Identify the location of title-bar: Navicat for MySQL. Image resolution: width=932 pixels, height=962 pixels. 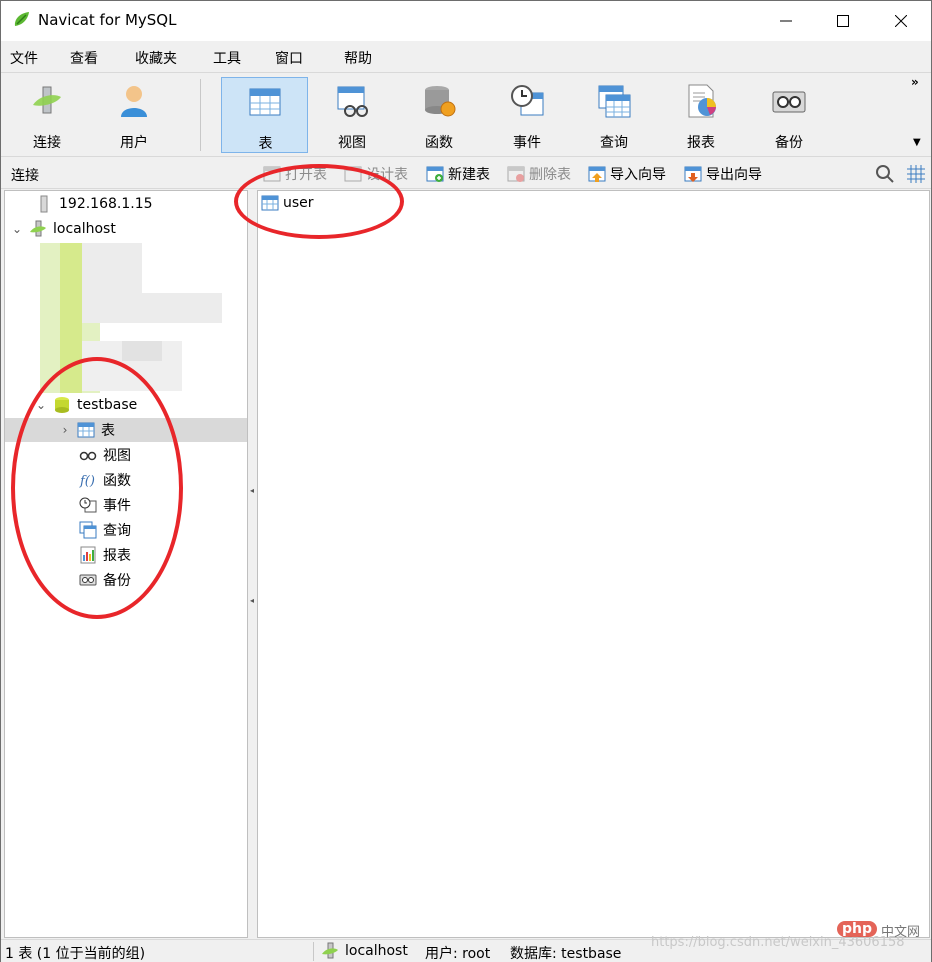
(466, 21).